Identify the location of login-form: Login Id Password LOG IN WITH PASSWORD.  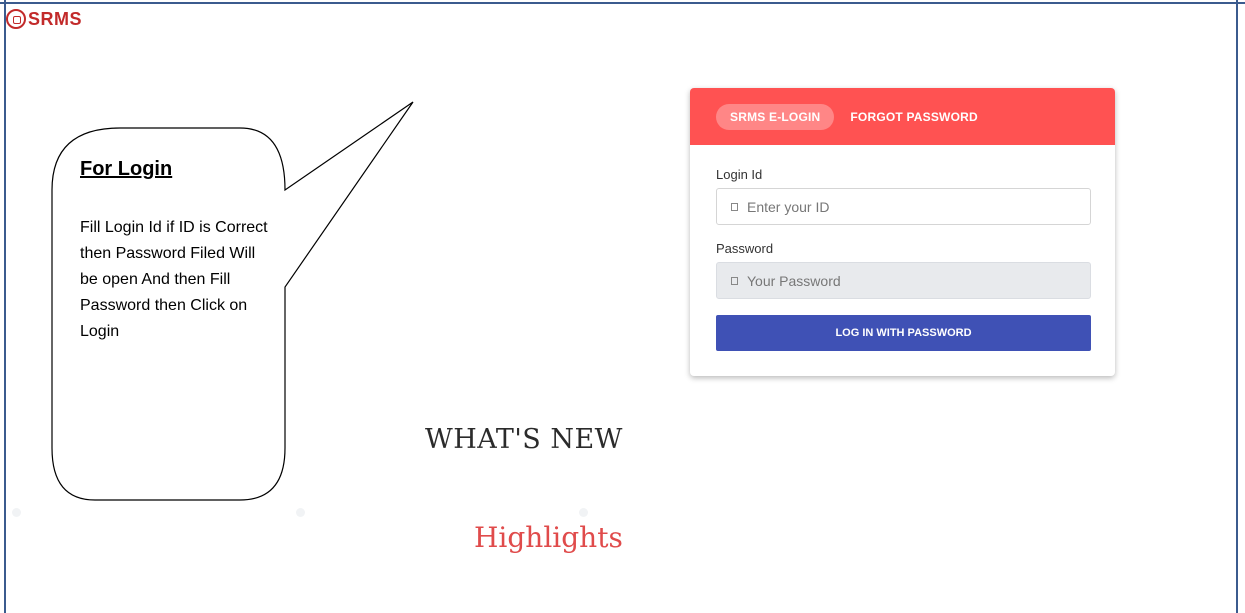
(902, 248).